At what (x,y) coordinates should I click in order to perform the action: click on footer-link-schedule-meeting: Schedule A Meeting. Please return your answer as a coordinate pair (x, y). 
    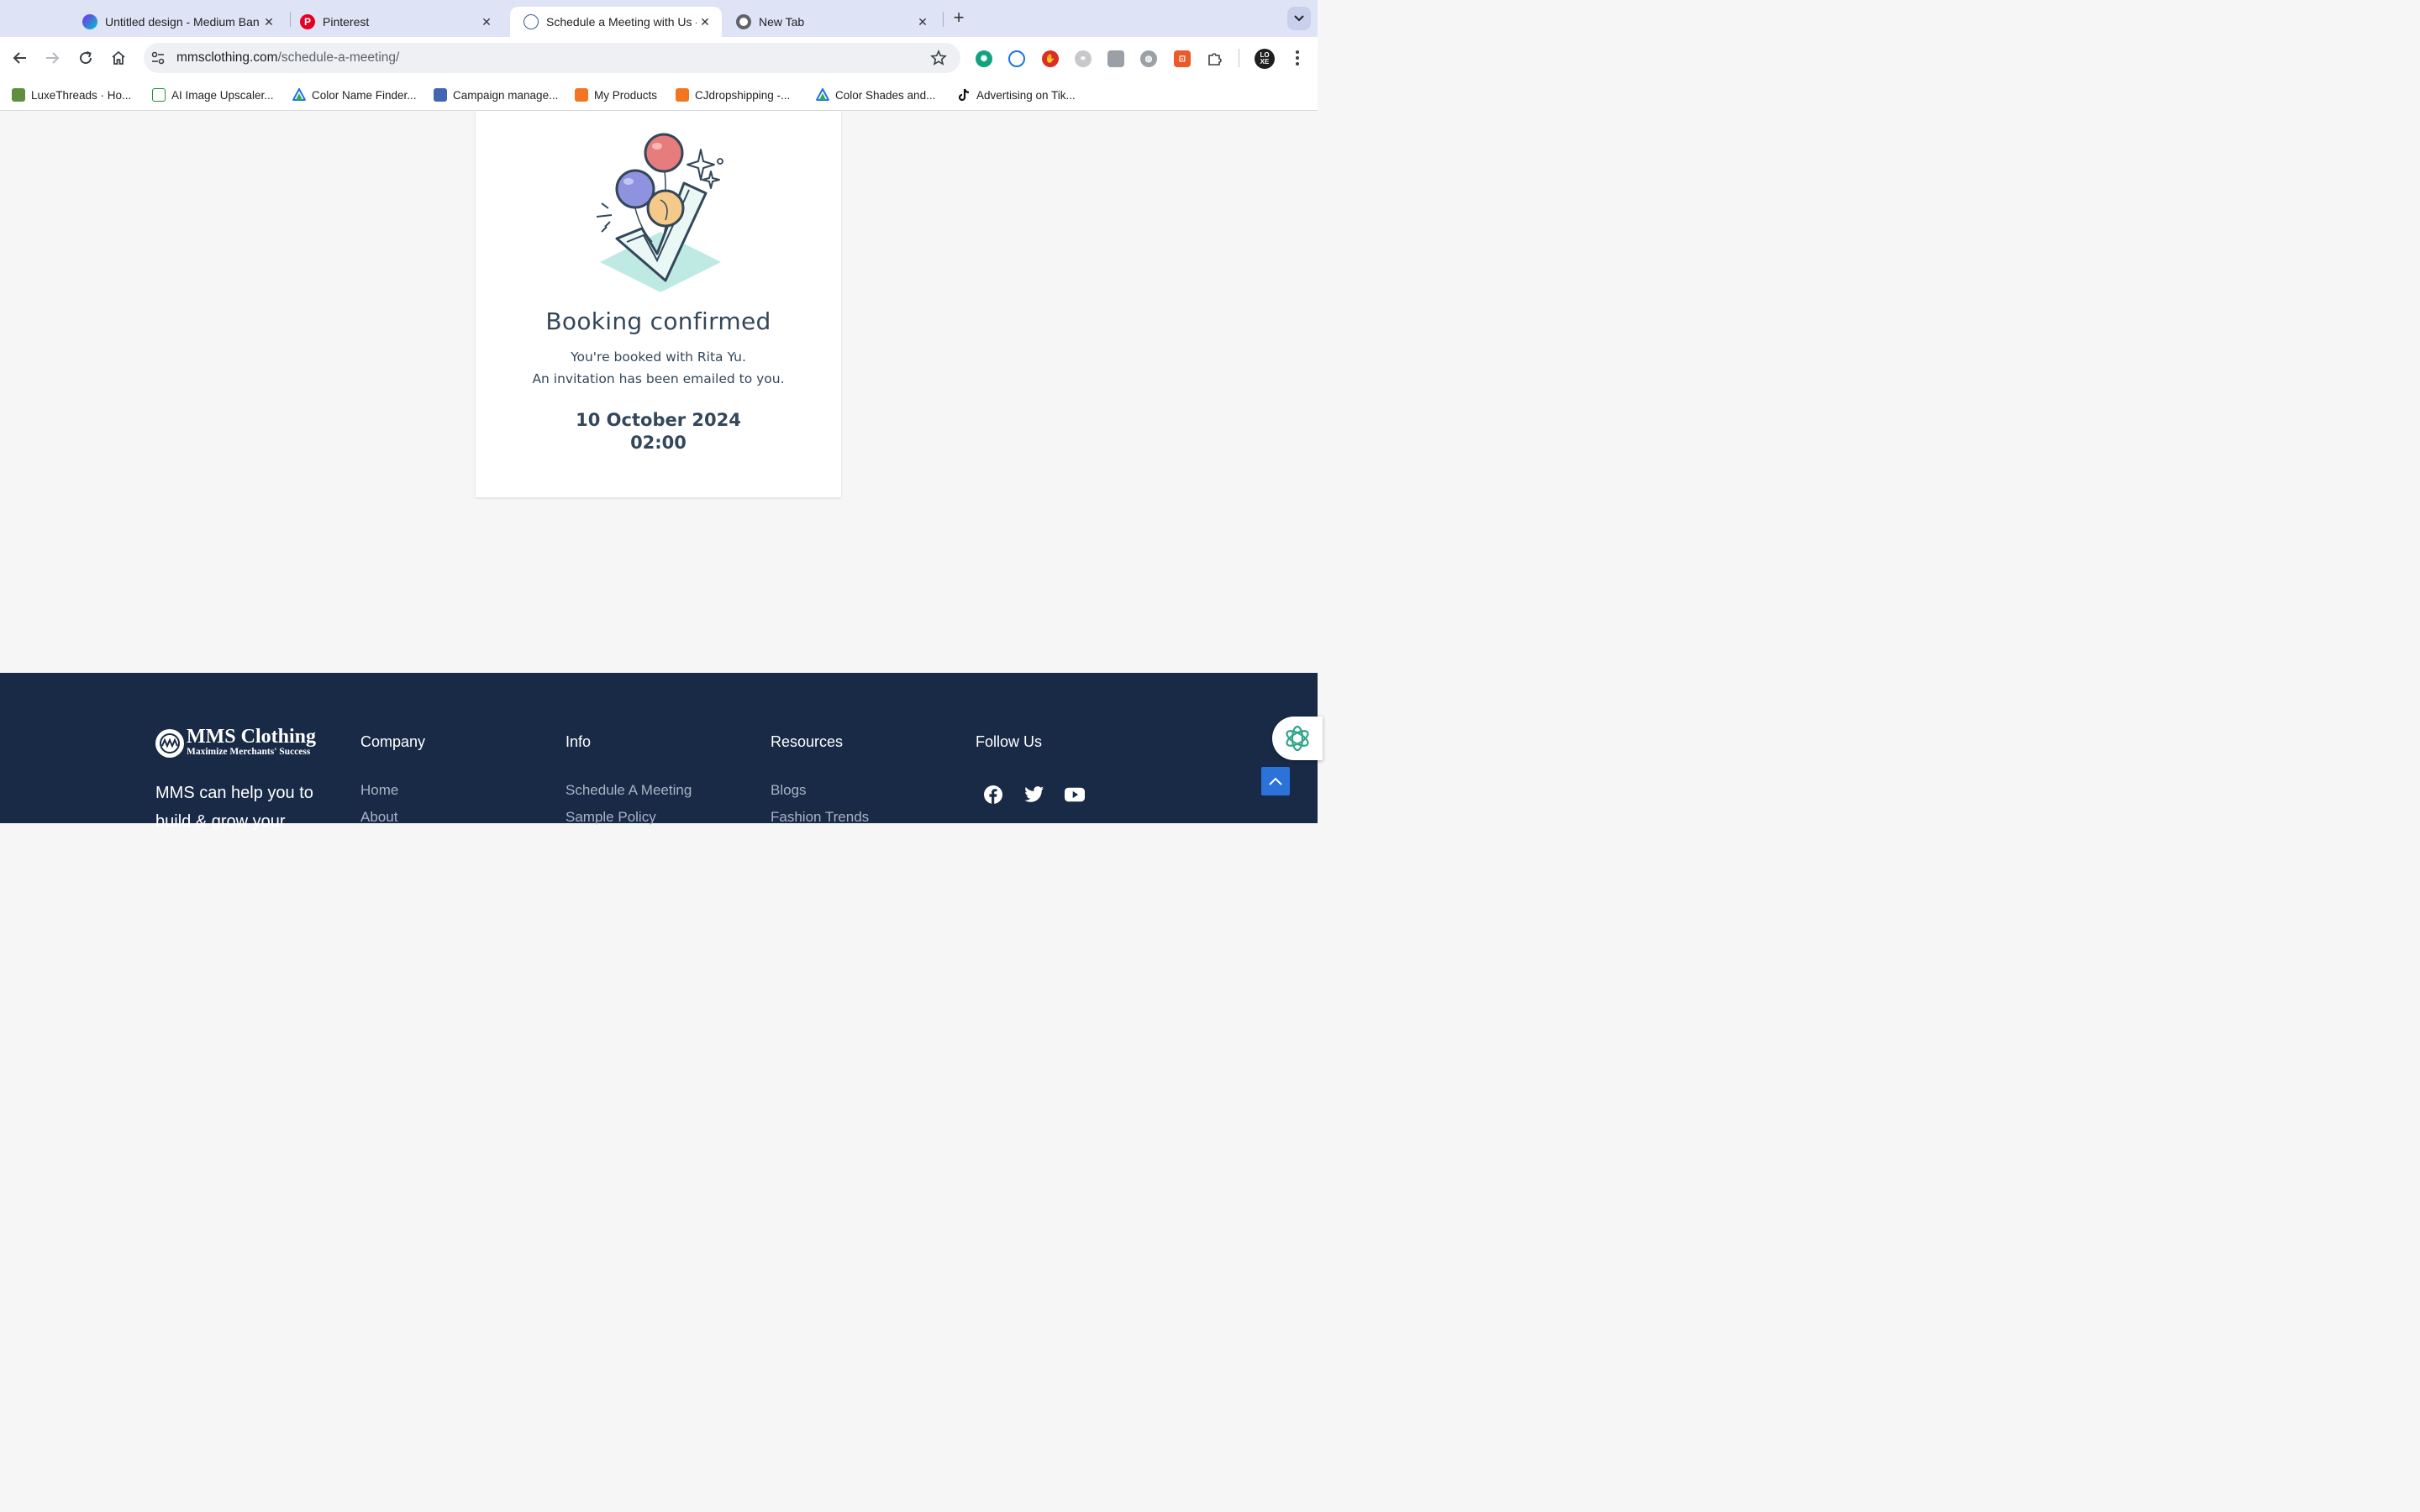
    Looking at the image, I should click on (629, 790).